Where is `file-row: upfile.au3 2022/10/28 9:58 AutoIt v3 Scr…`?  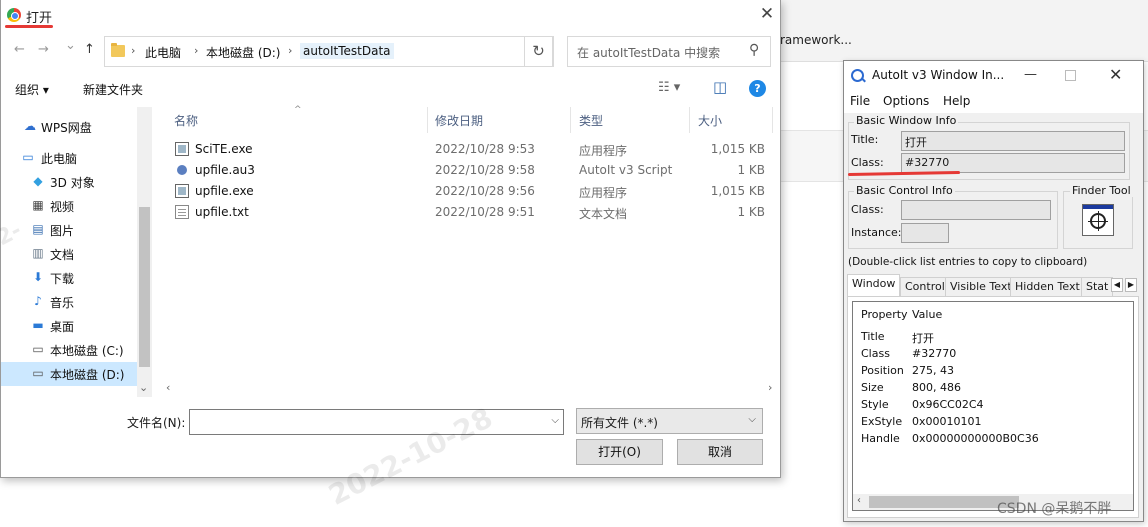
file-row: upfile.au3 2022/10/28 9:58 AutoIt v3 Scr… is located at coordinates (470, 170).